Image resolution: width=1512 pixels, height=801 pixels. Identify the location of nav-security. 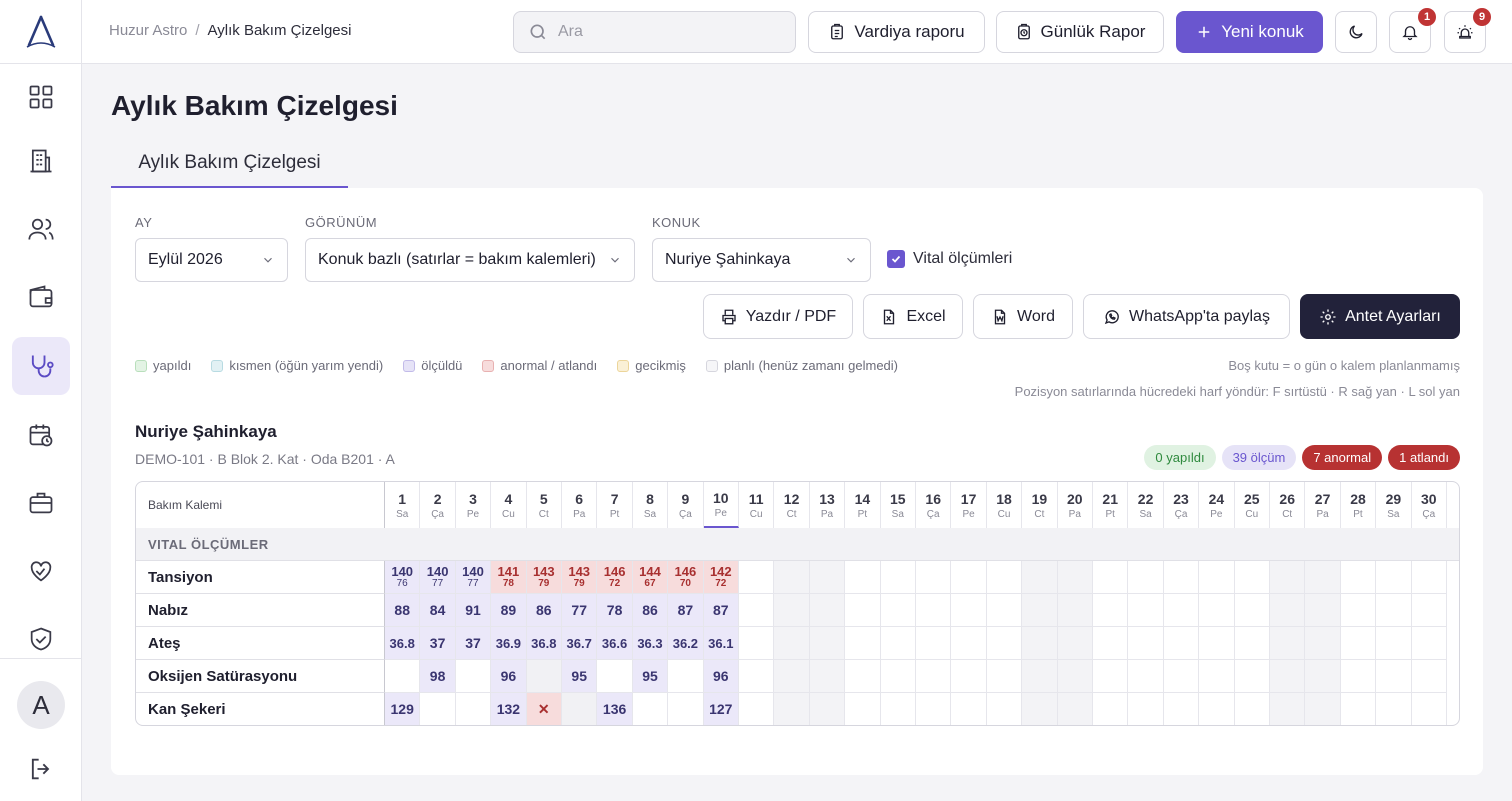
(41, 639).